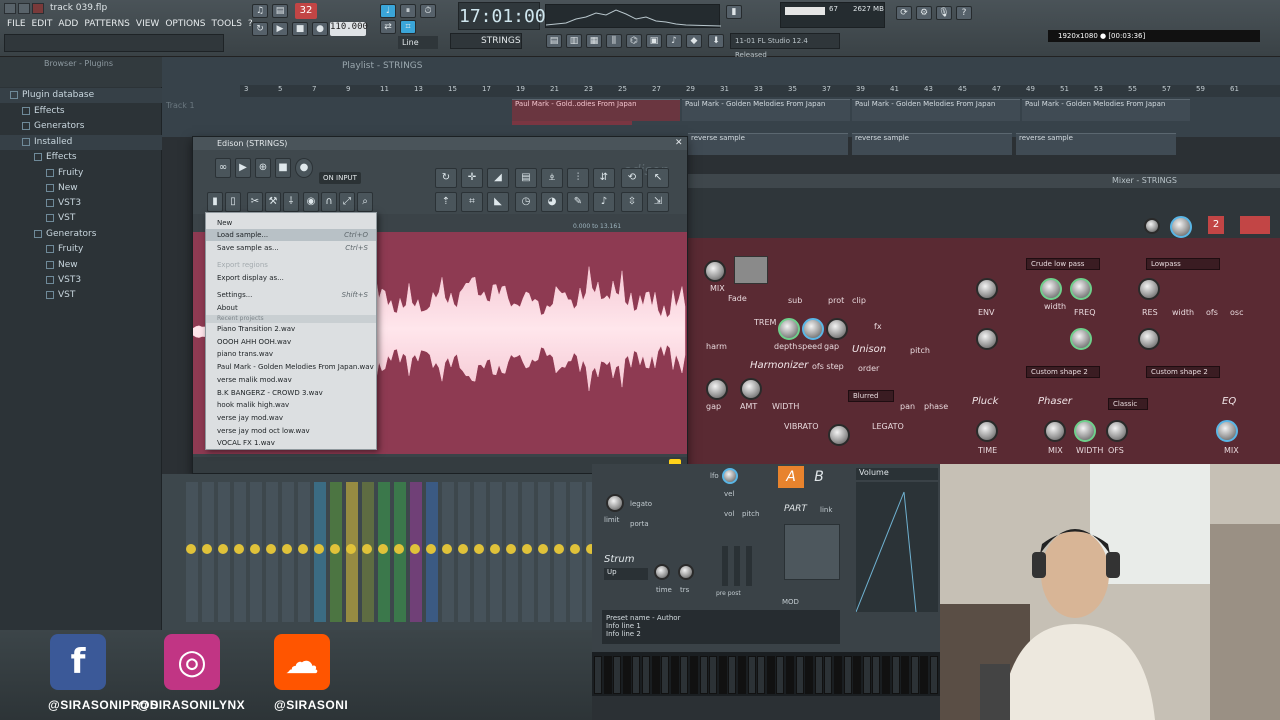  I want to click on res-knob, so click(1149, 289).